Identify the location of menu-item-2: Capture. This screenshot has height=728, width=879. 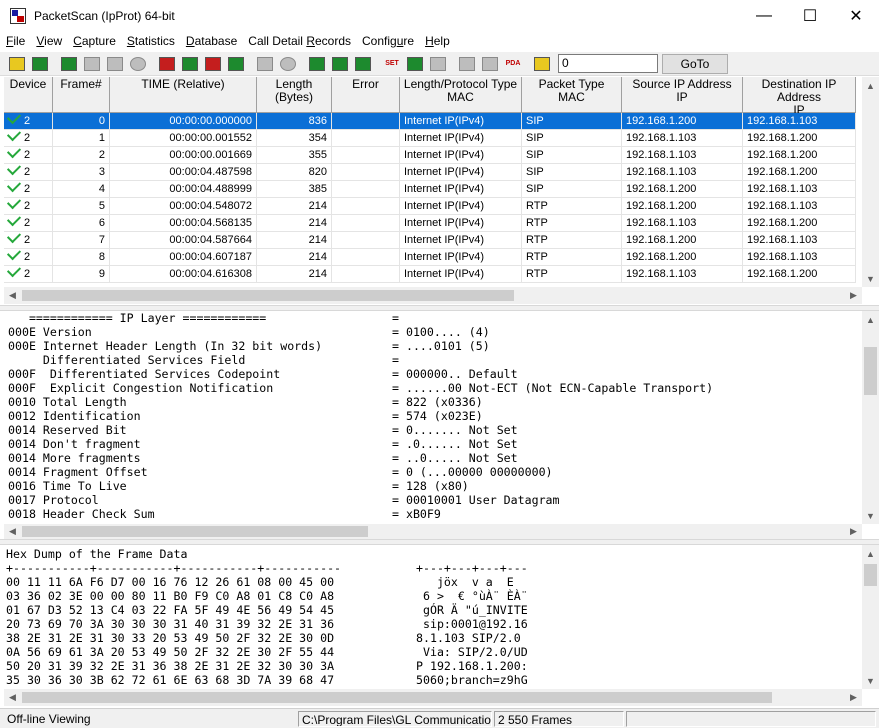
(94, 41).